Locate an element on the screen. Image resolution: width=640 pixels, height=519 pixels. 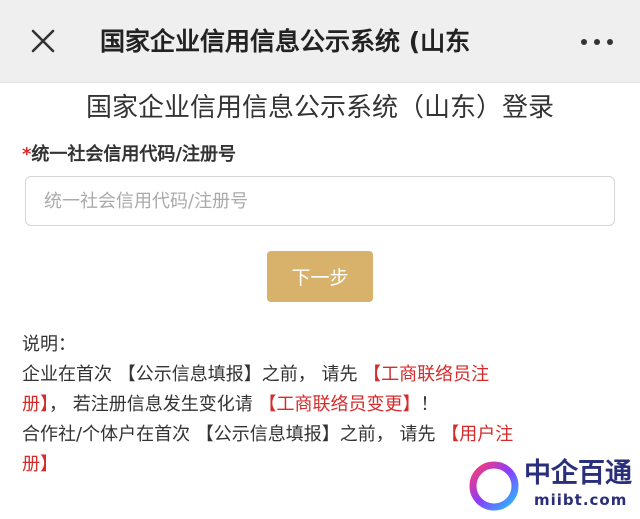
notes-text: 企业在首次 【公示信息填报】之前， 请先 is located at coordinates (193, 374).